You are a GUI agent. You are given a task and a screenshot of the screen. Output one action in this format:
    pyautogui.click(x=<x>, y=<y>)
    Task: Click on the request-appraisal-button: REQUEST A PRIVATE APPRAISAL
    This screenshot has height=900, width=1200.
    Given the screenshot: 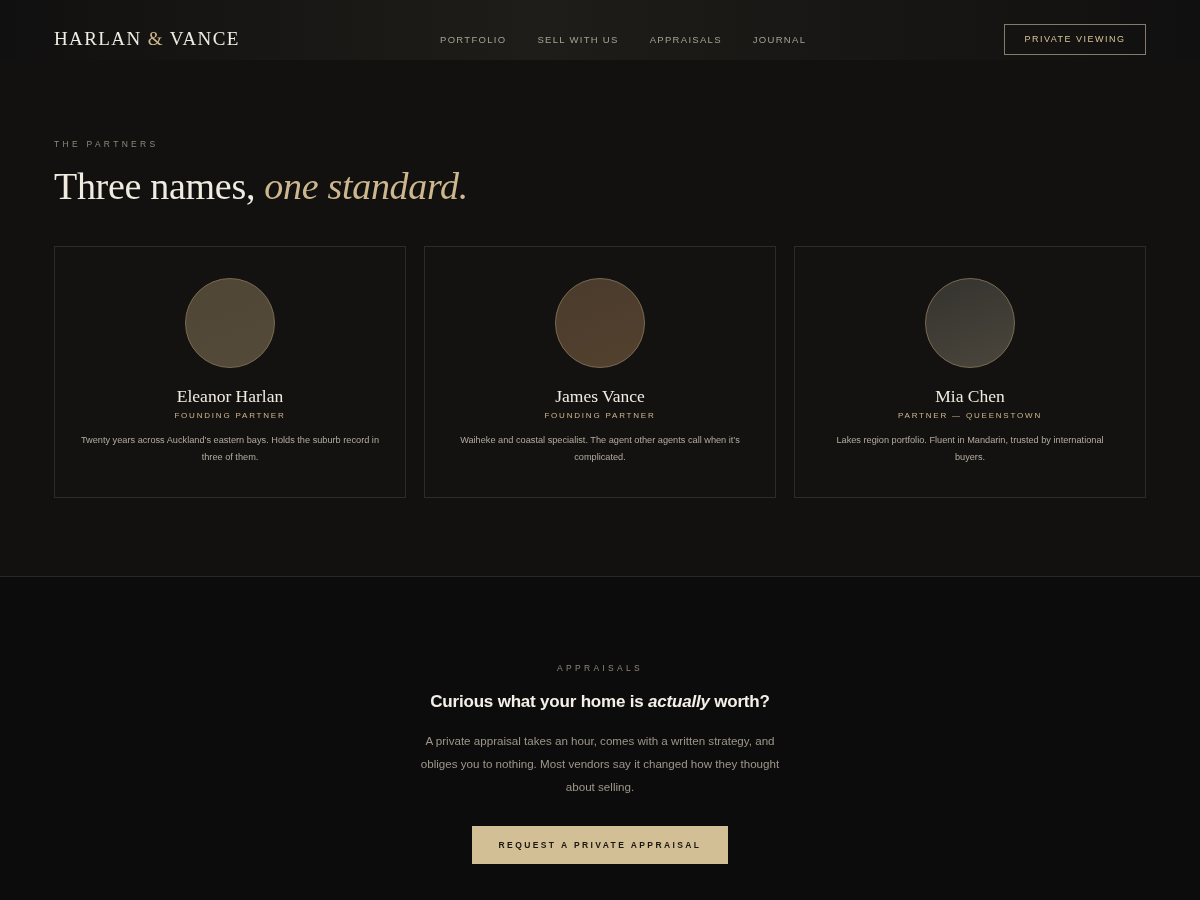 What is the action you would take?
    pyautogui.click(x=600, y=845)
    